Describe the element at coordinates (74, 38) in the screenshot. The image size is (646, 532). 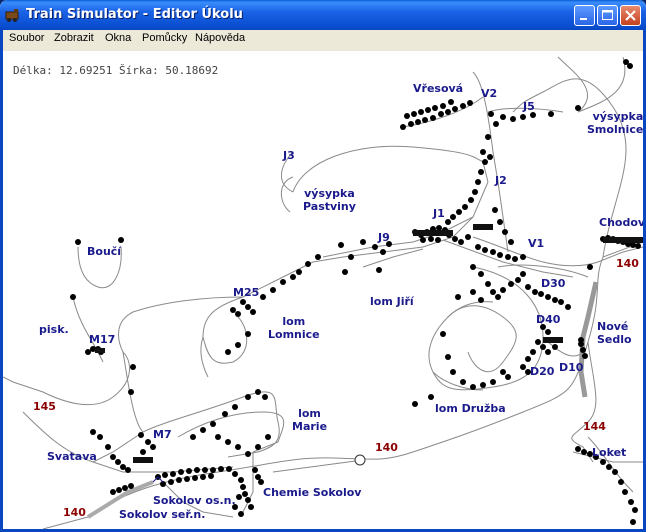
I see `menu-zobrazit: Zobrazit` at that location.